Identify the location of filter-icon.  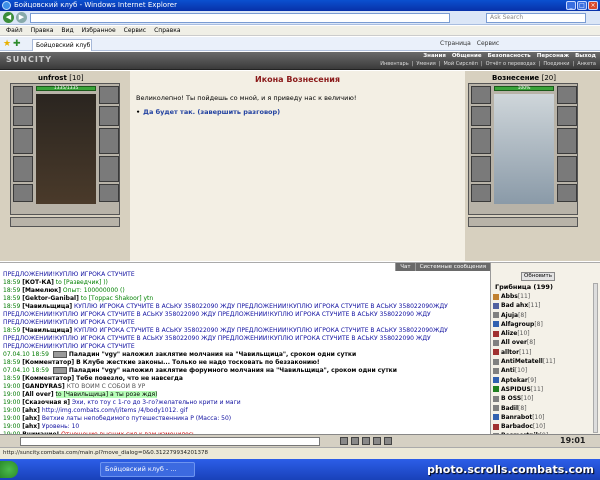
(366, 441).